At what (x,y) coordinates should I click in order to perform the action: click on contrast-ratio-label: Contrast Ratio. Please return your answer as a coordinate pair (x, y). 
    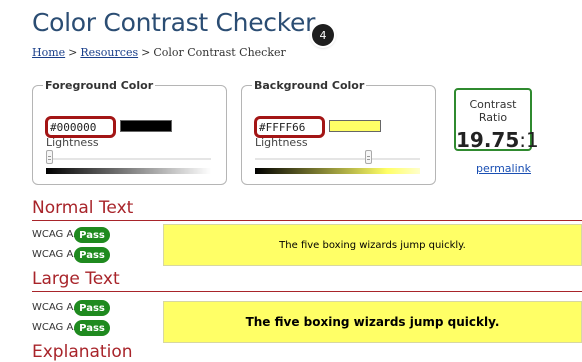
    Looking at the image, I should click on (493, 111).